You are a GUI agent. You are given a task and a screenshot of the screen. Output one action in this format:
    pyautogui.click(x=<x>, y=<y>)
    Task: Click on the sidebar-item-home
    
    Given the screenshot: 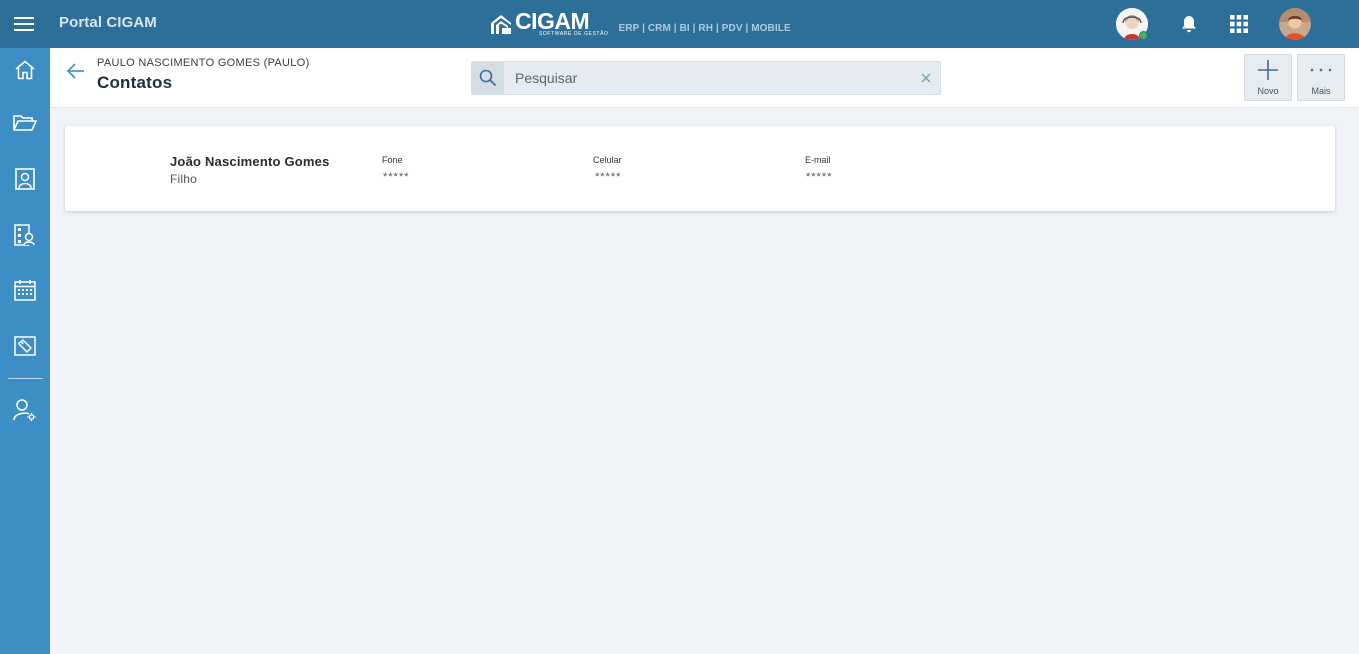 What is the action you would take?
    pyautogui.click(x=25, y=70)
    